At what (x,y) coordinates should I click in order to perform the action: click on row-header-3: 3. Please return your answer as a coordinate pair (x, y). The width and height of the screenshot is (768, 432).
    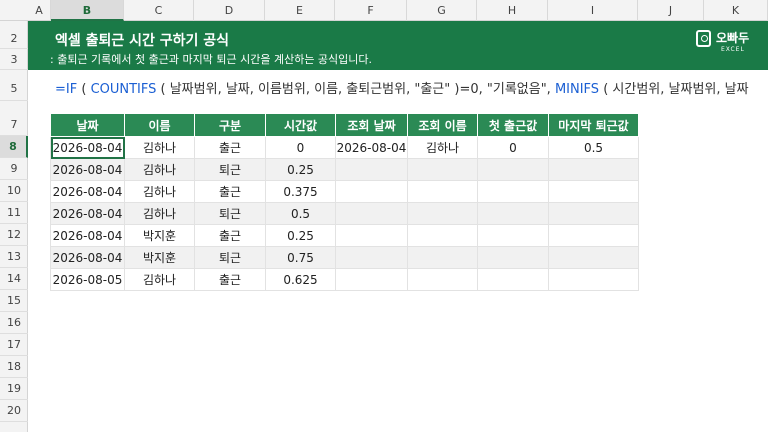
    Looking at the image, I should click on (14, 59).